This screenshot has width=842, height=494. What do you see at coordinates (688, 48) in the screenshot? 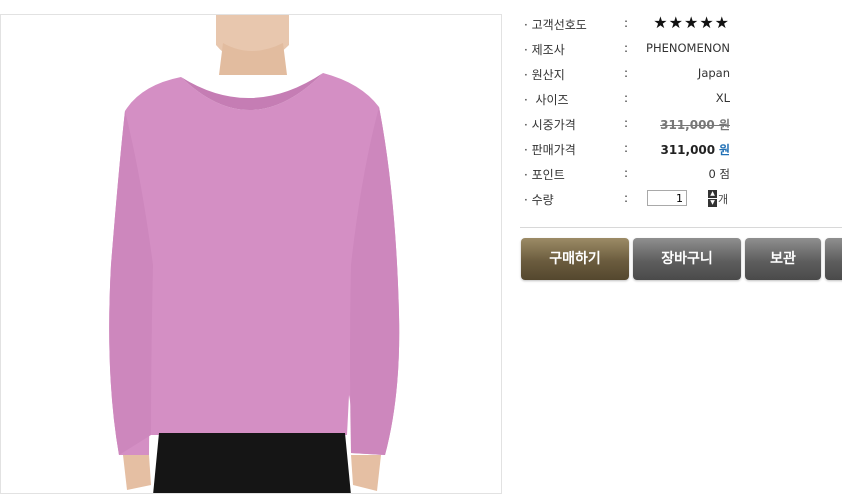
I see `manufacturer-value: PHENOMENON` at bounding box center [688, 48].